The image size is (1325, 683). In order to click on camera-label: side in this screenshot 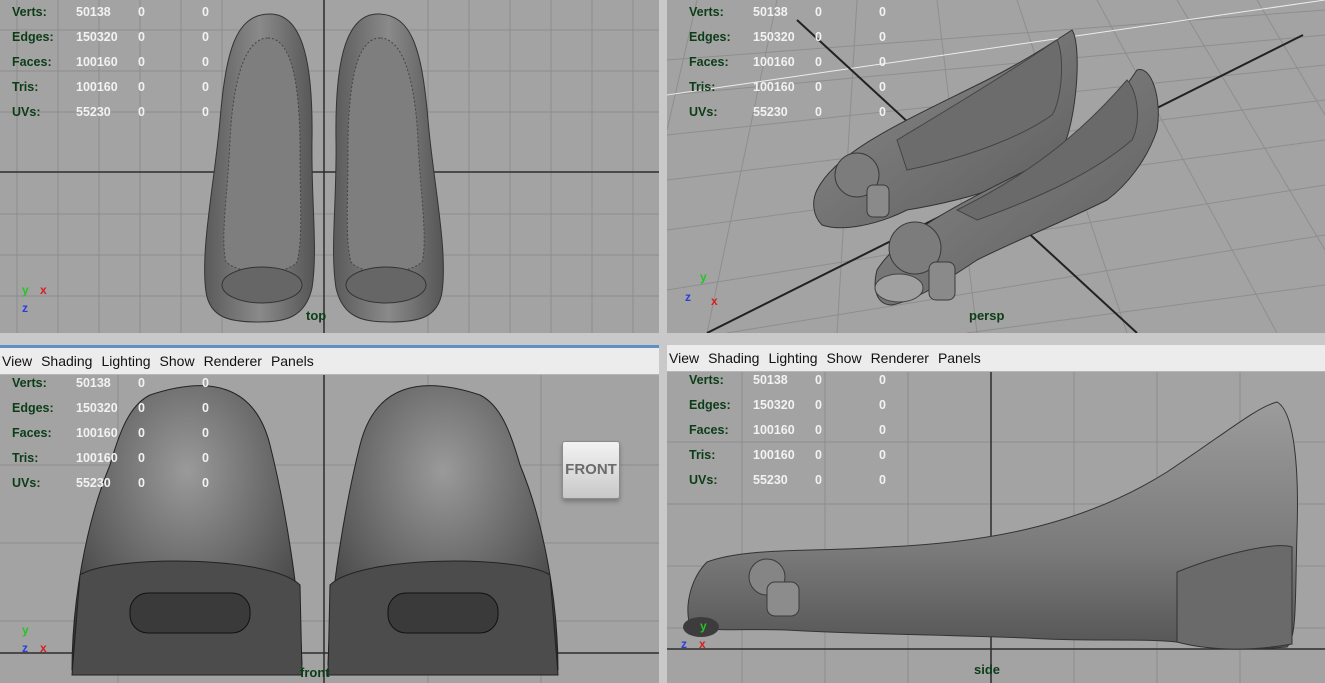, I will do `click(987, 669)`.